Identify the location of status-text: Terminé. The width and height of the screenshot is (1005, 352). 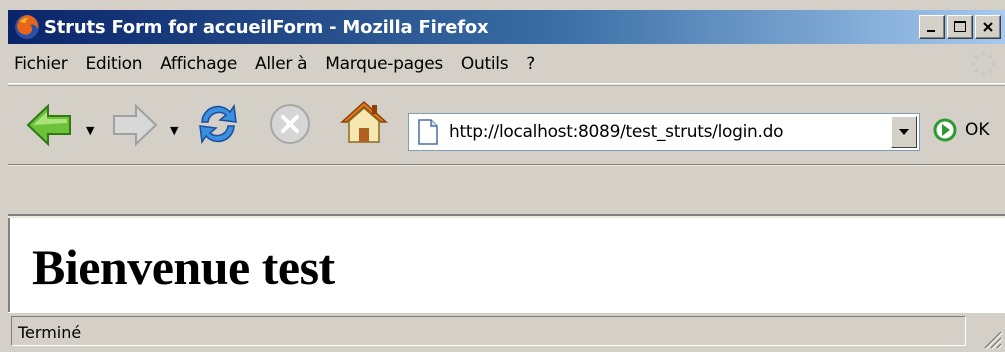
(50, 332).